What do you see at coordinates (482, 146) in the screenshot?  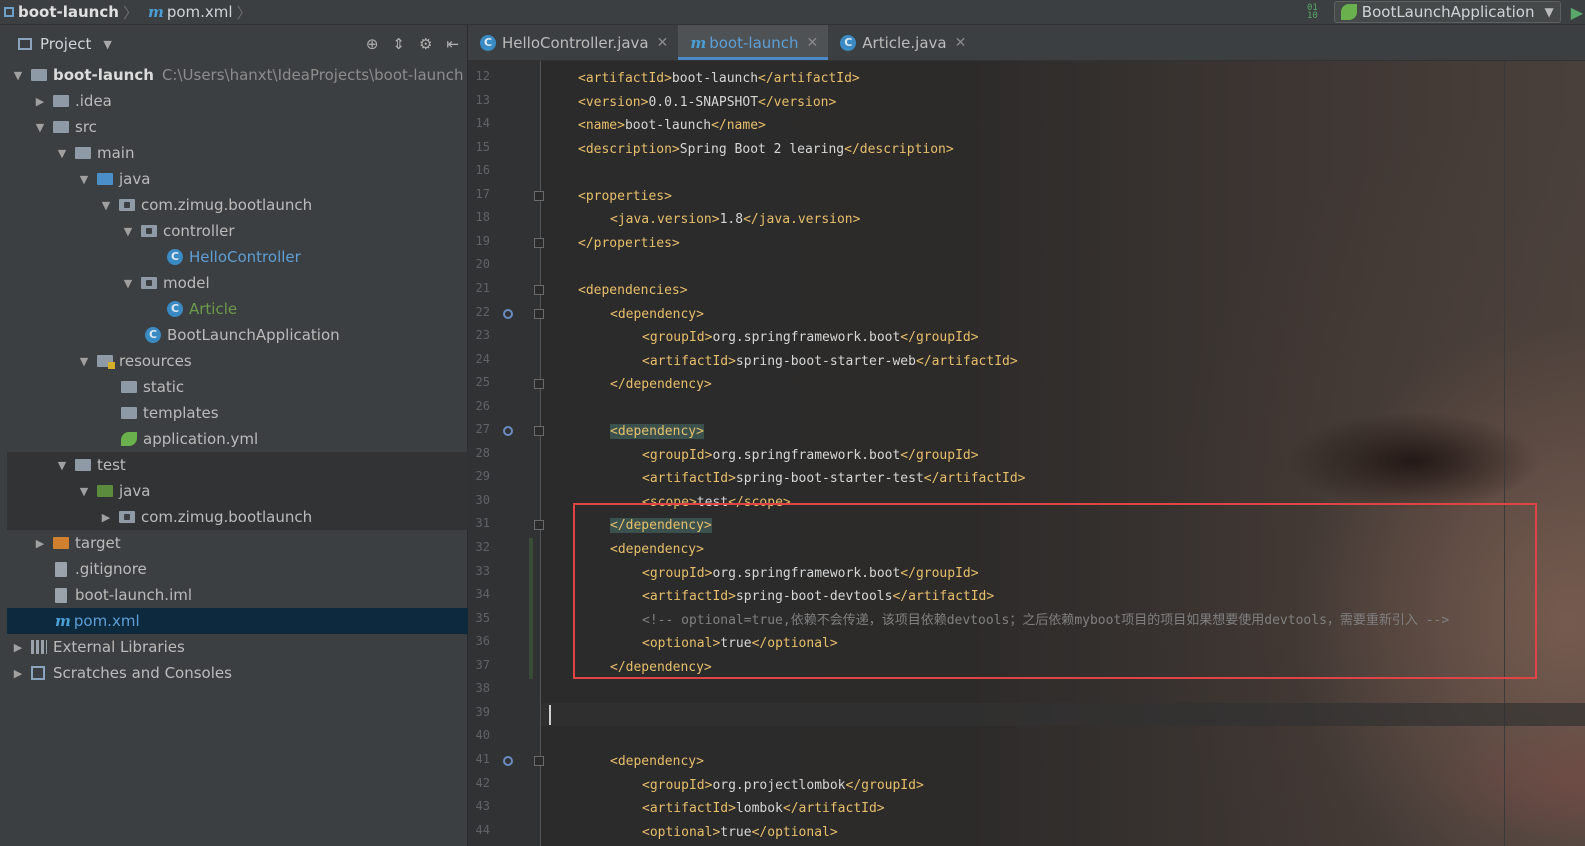 I see `line-number: 15` at bounding box center [482, 146].